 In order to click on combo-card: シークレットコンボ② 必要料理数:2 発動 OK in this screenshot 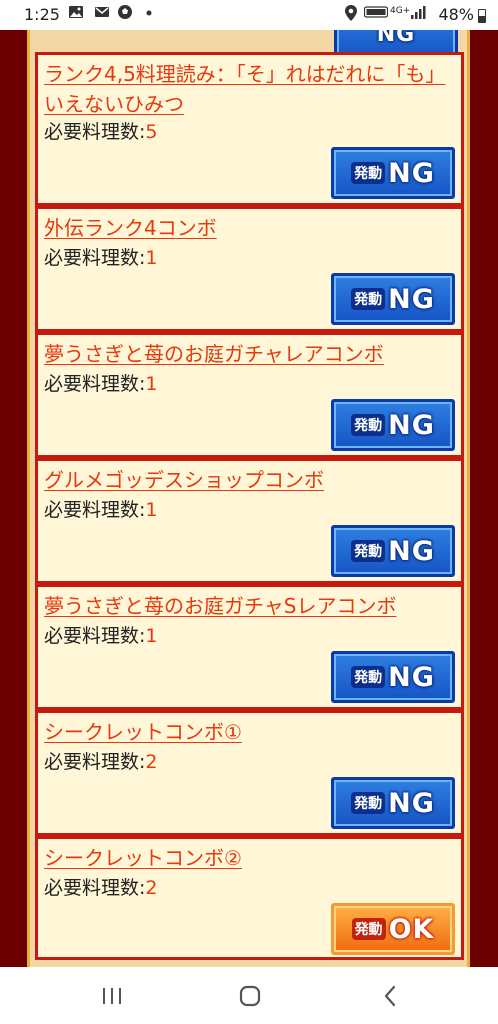, I will do `click(249, 898)`.